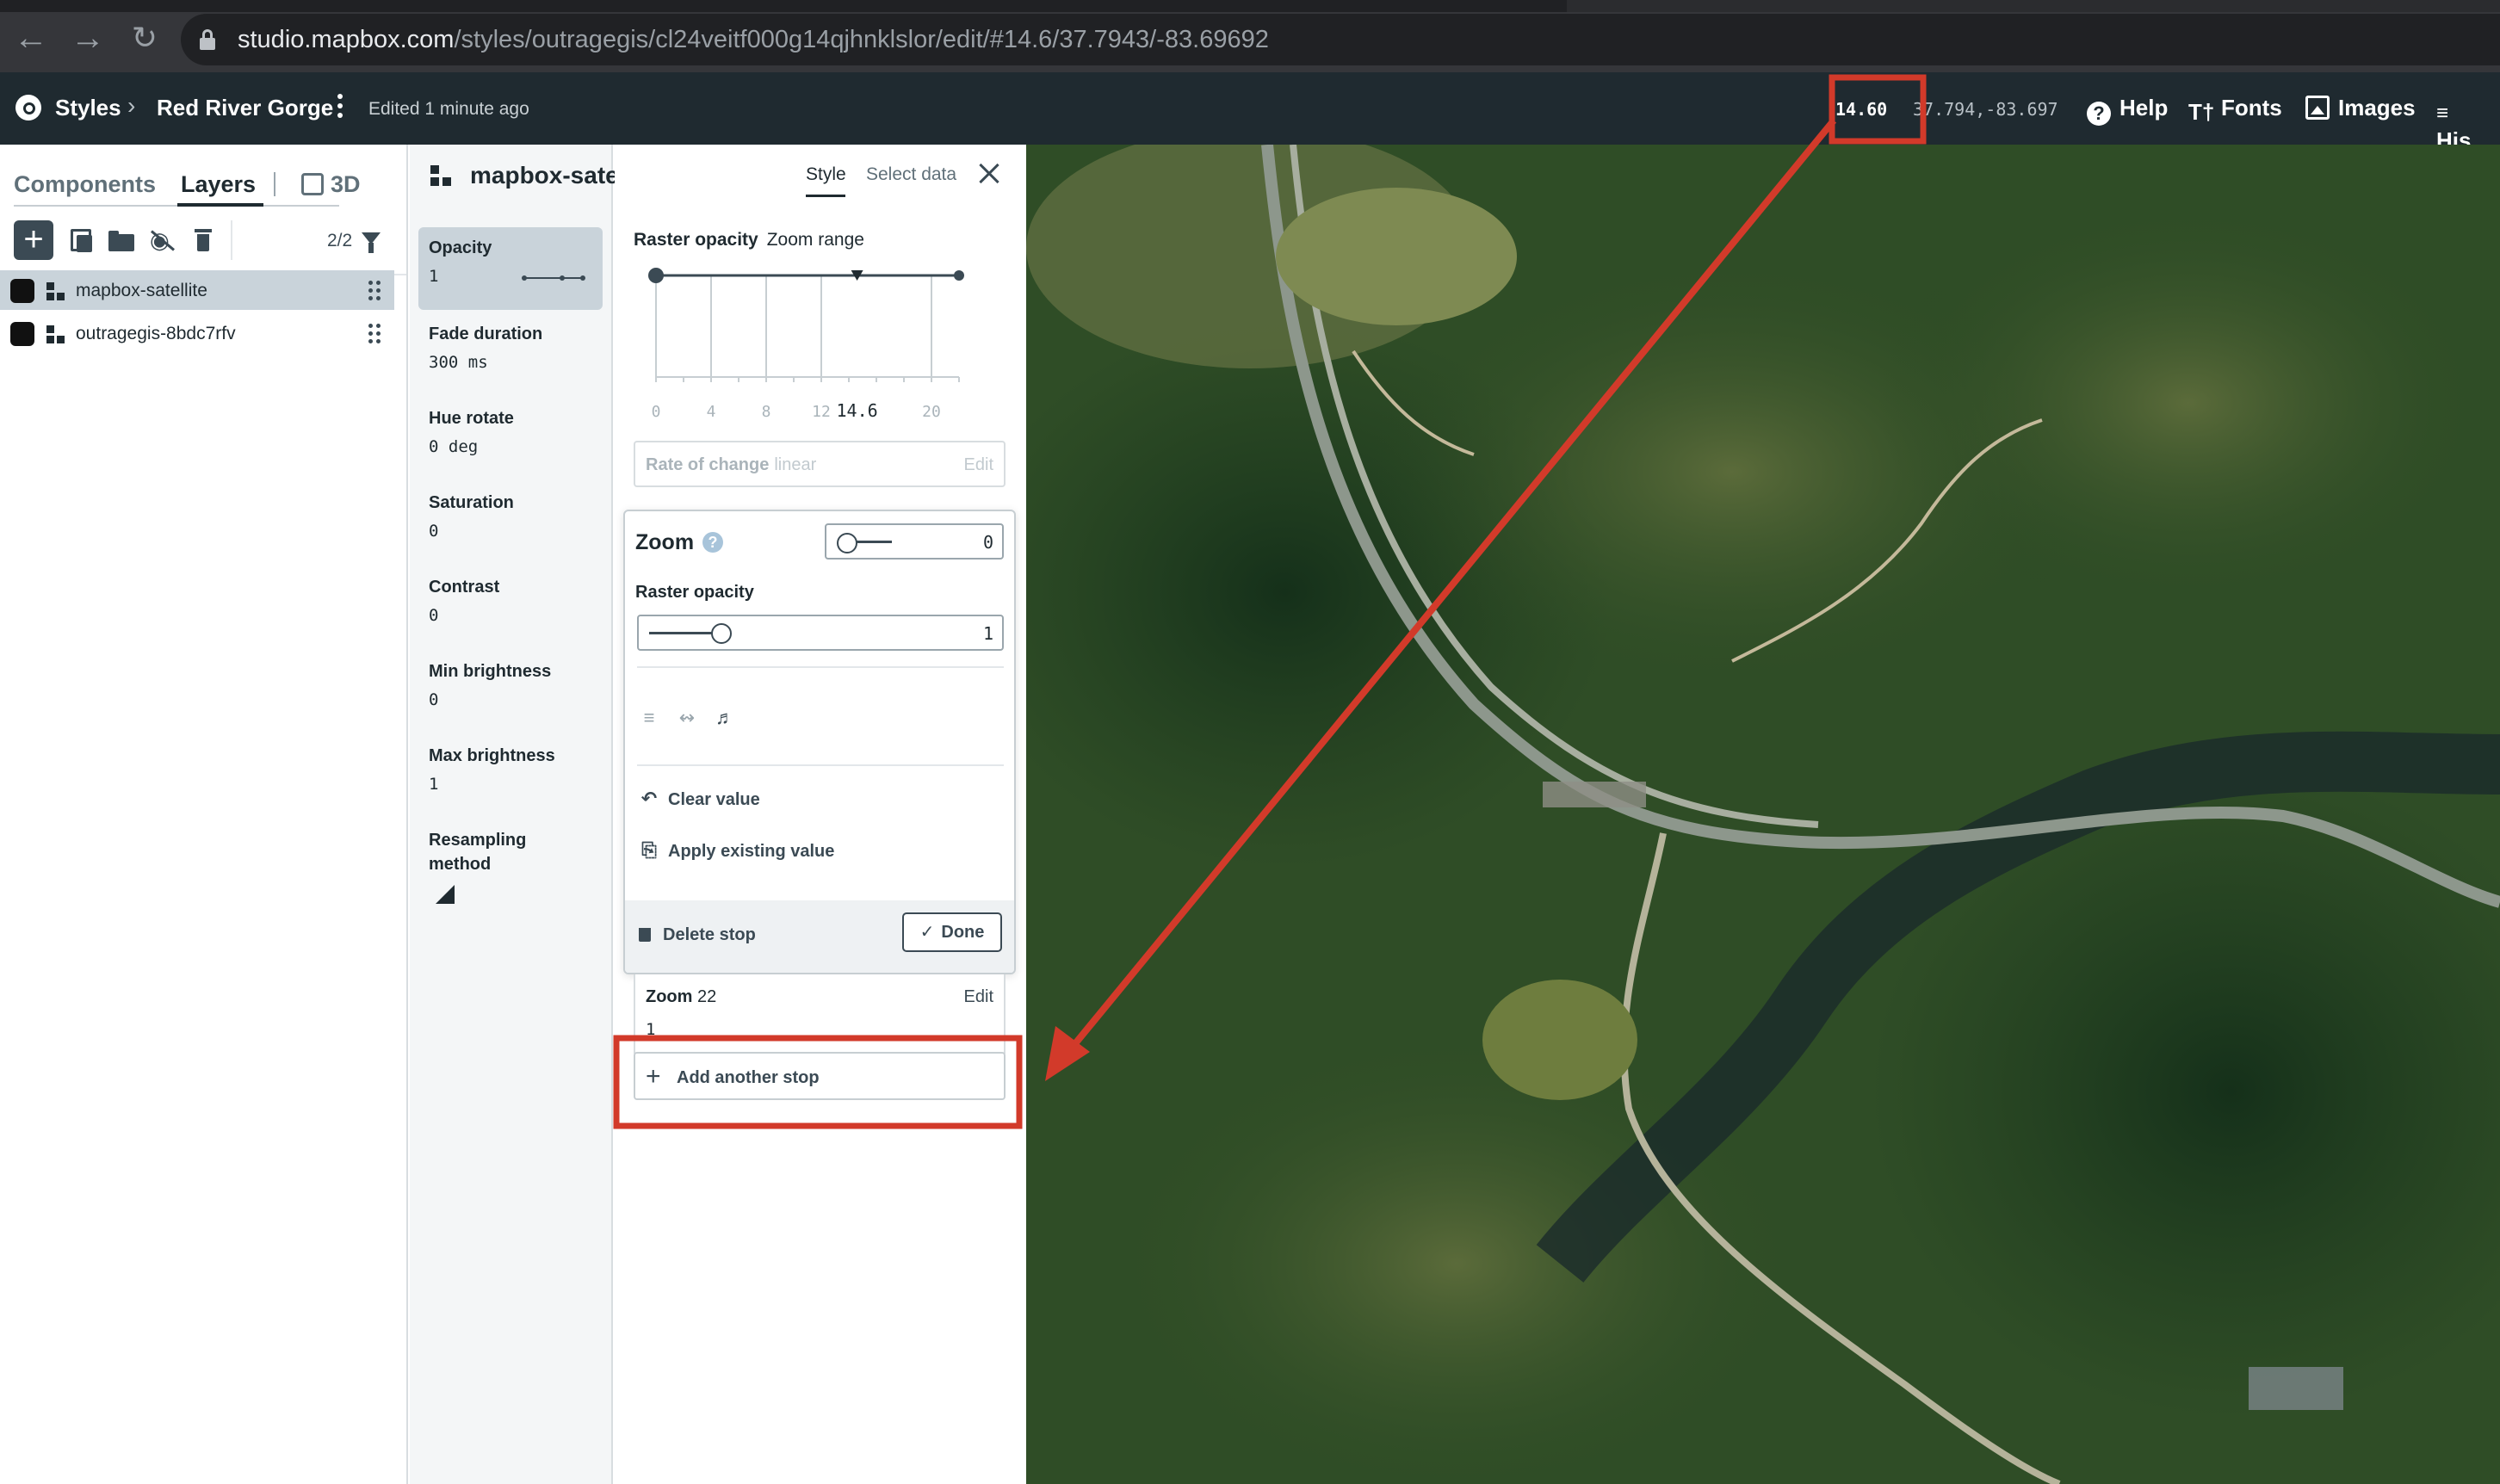  Describe the element at coordinates (820, 1014) in the screenshot. I see `zoom-stop-row: Zoom 22 Edit 1` at that location.